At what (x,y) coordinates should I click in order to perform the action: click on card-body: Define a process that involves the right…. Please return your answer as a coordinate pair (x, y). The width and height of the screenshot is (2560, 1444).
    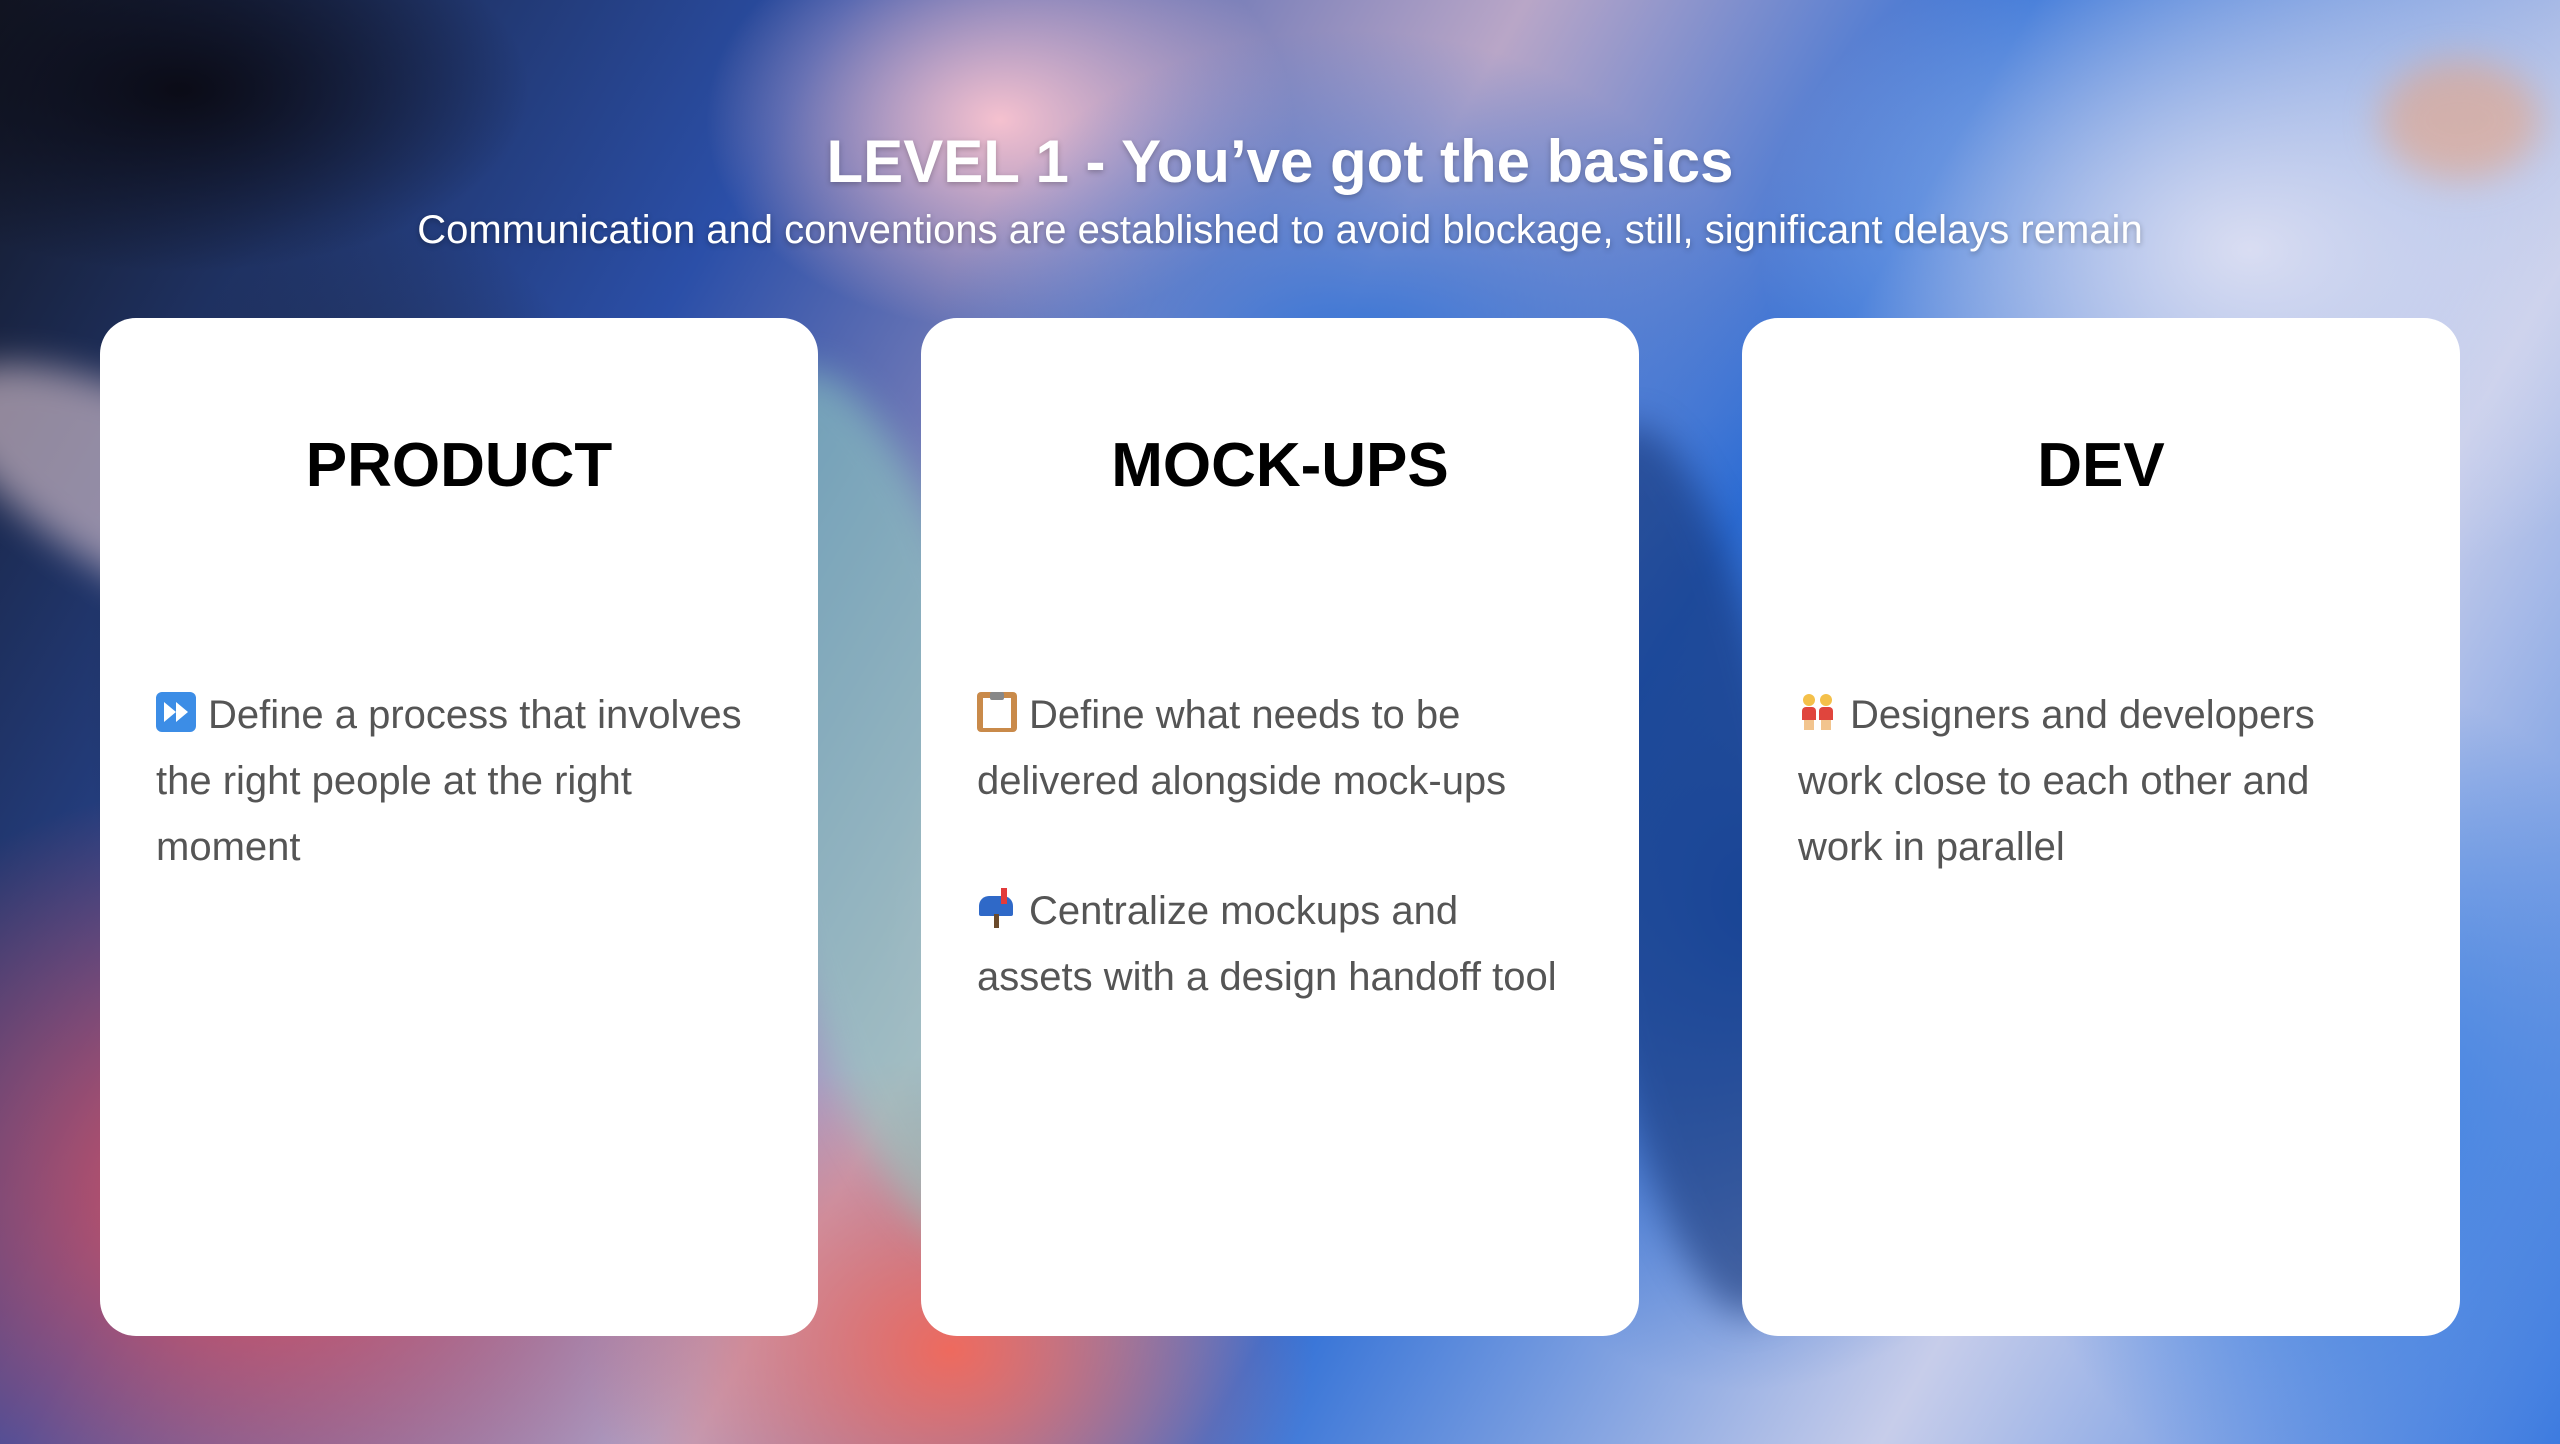
    Looking at the image, I should click on (459, 781).